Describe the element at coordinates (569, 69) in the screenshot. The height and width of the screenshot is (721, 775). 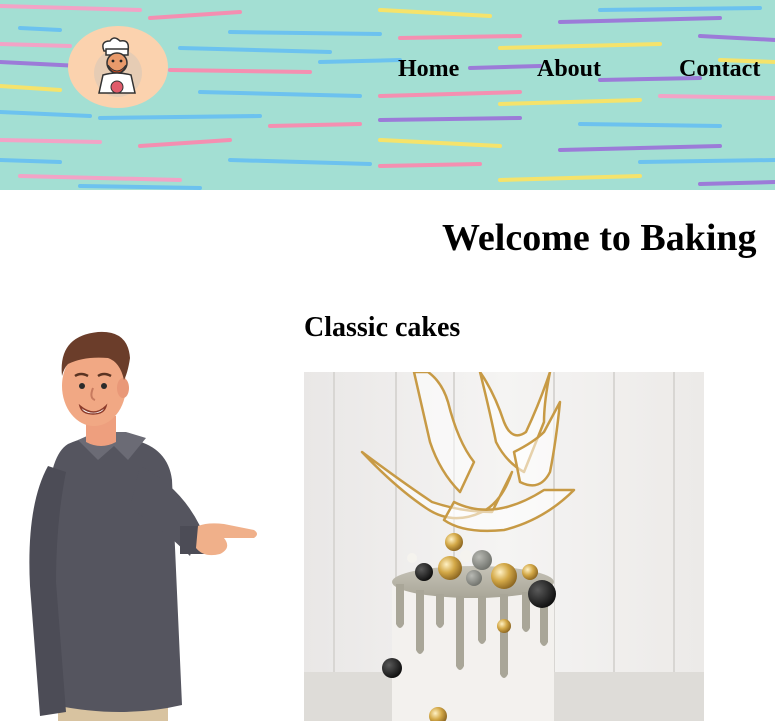
I see `nav-about-link: About` at that location.